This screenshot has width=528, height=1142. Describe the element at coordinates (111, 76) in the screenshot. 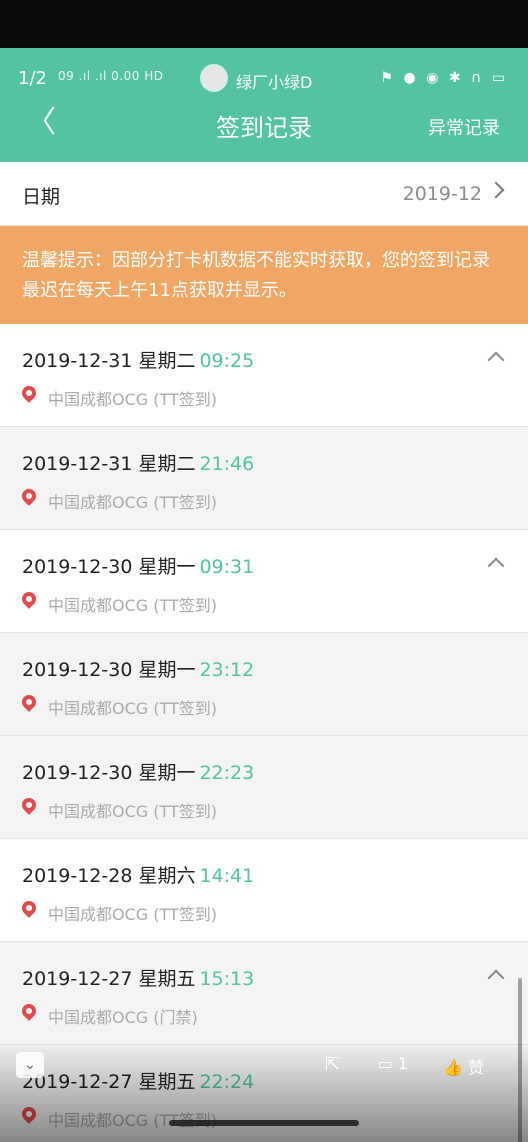

I see `signal-indicators: 09 .ıl .ıl 0.00 HD` at that location.